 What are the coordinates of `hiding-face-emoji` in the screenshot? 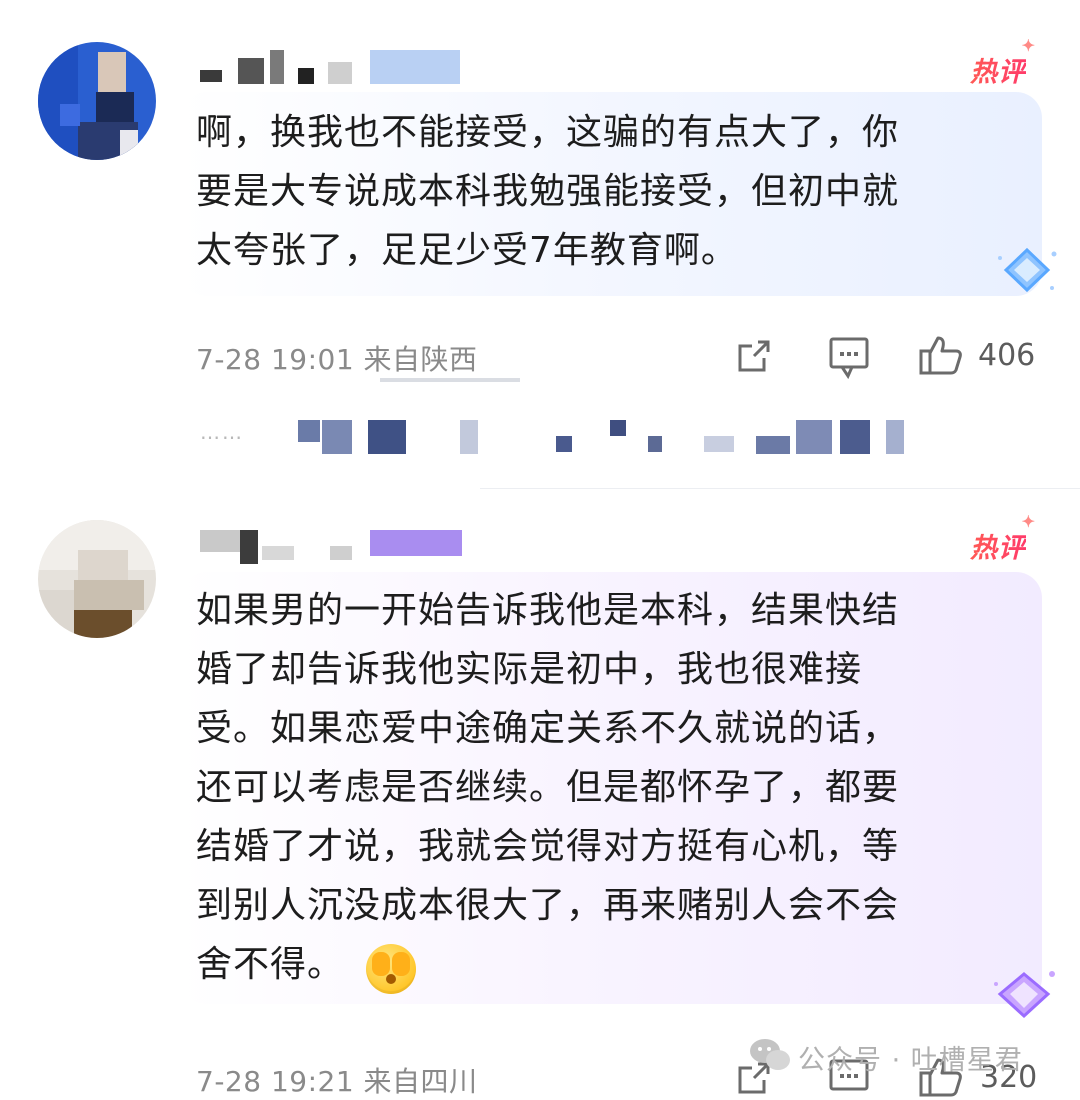 It's located at (391, 969).